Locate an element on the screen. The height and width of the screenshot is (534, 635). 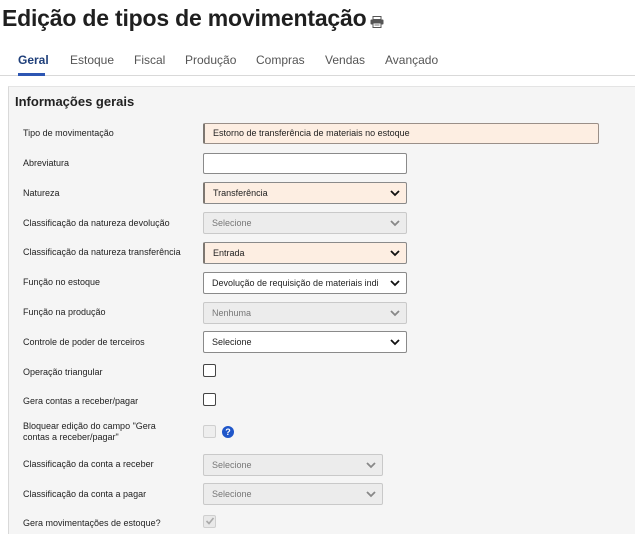
natureza-value: Transferência is located at coordinates (240, 193).